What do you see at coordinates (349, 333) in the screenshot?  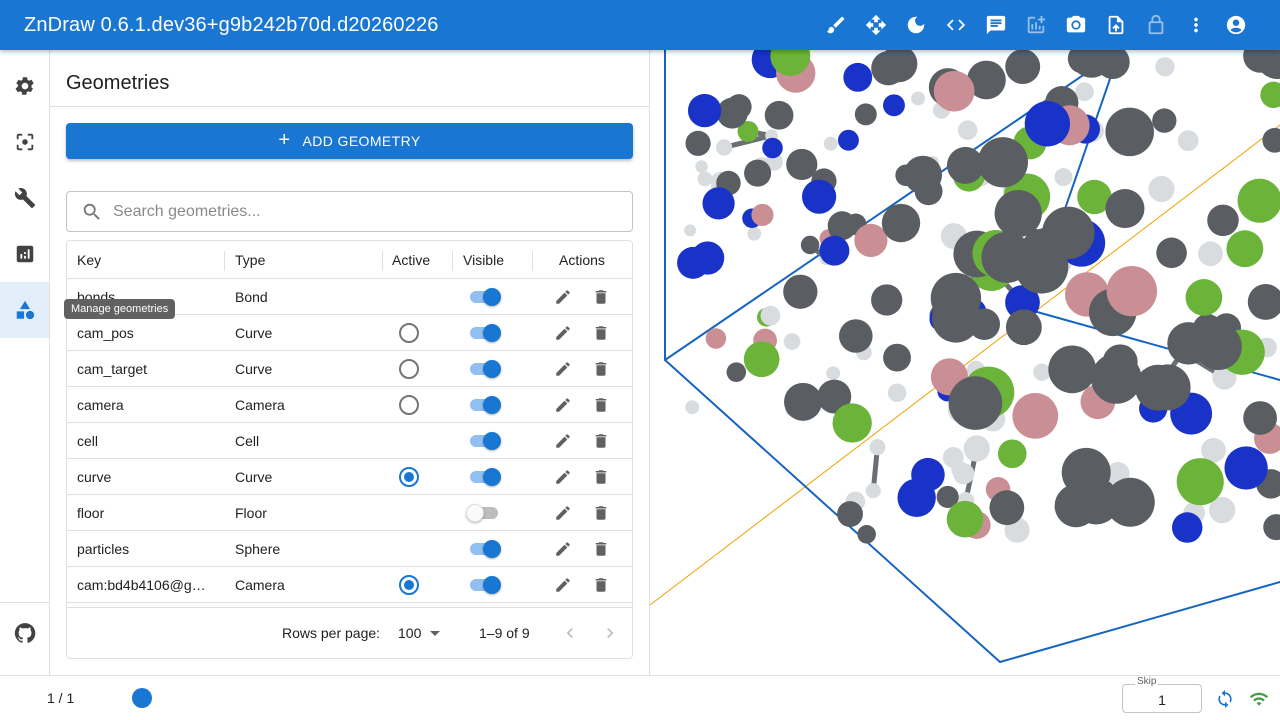 I see `table-row: cam_pos Curve` at bounding box center [349, 333].